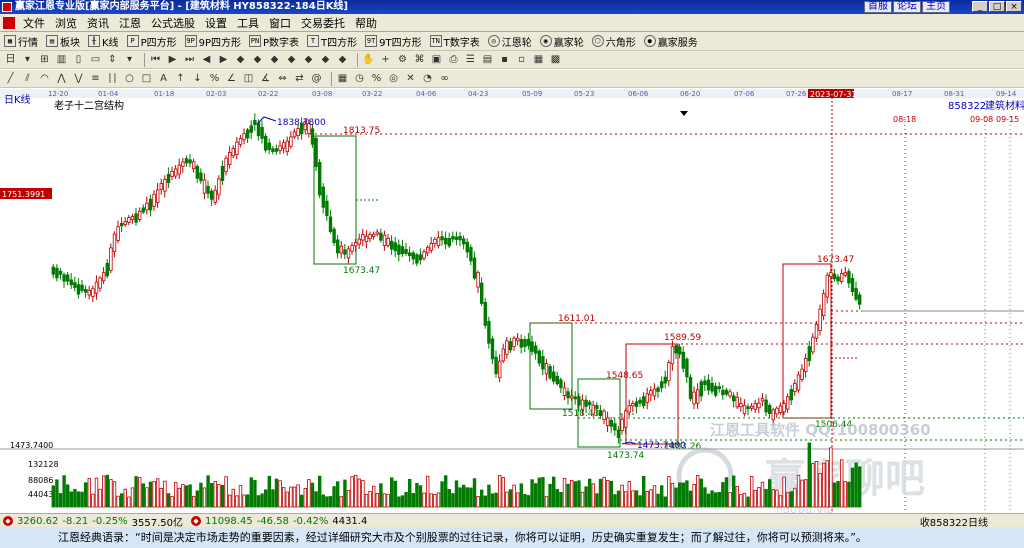 This screenshot has height=548, width=1024. Describe the element at coordinates (419, 59) in the screenshot. I see `tag-icon: ⌘` at that location.